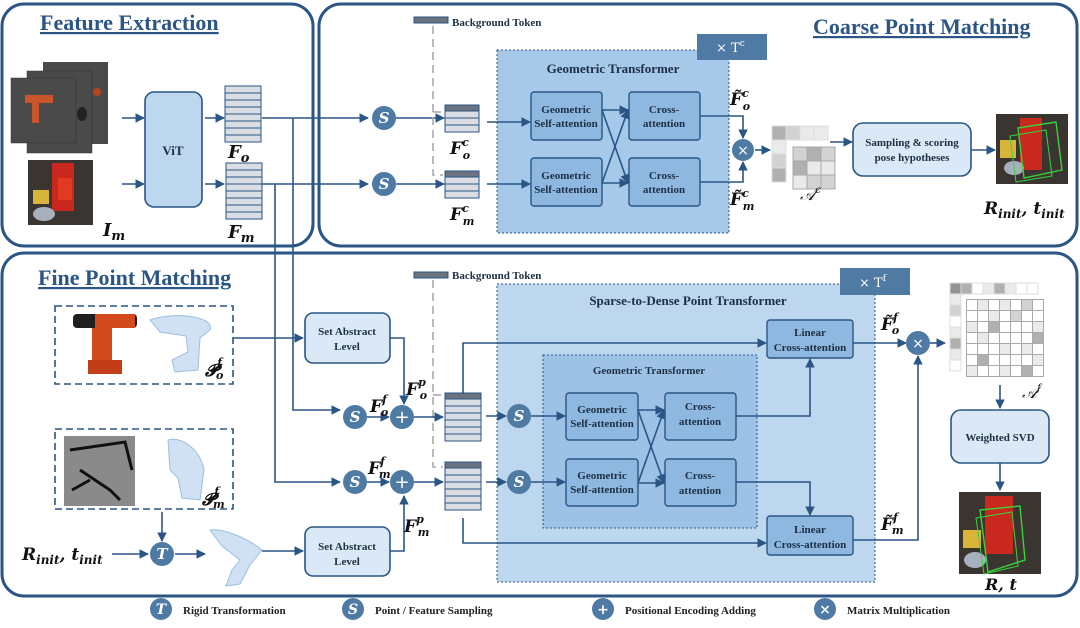  I want to click on background-token-label: Background Token, so click(496, 23).